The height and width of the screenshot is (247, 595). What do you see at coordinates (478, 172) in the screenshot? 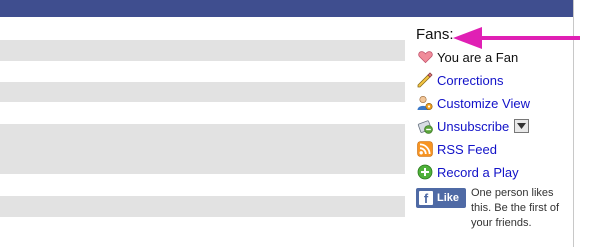
I see `record-play-label: Record a Play` at bounding box center [478, 172].